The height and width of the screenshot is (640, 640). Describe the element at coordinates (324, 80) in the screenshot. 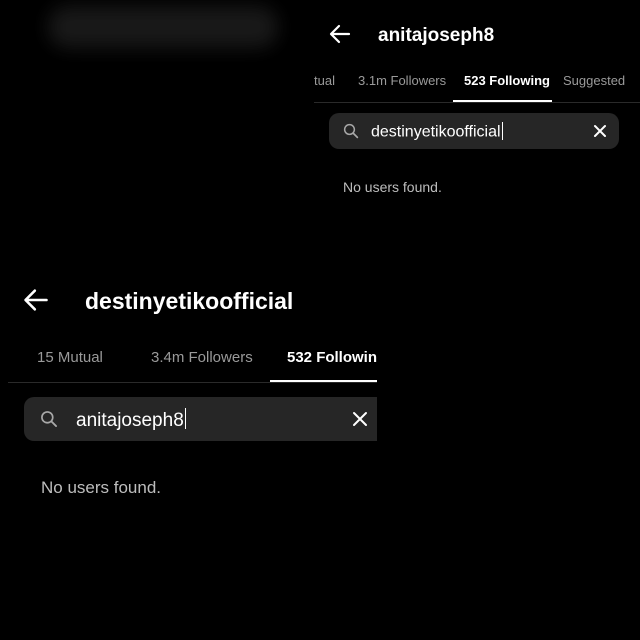

I see `tab-mutual: tual` at that location.